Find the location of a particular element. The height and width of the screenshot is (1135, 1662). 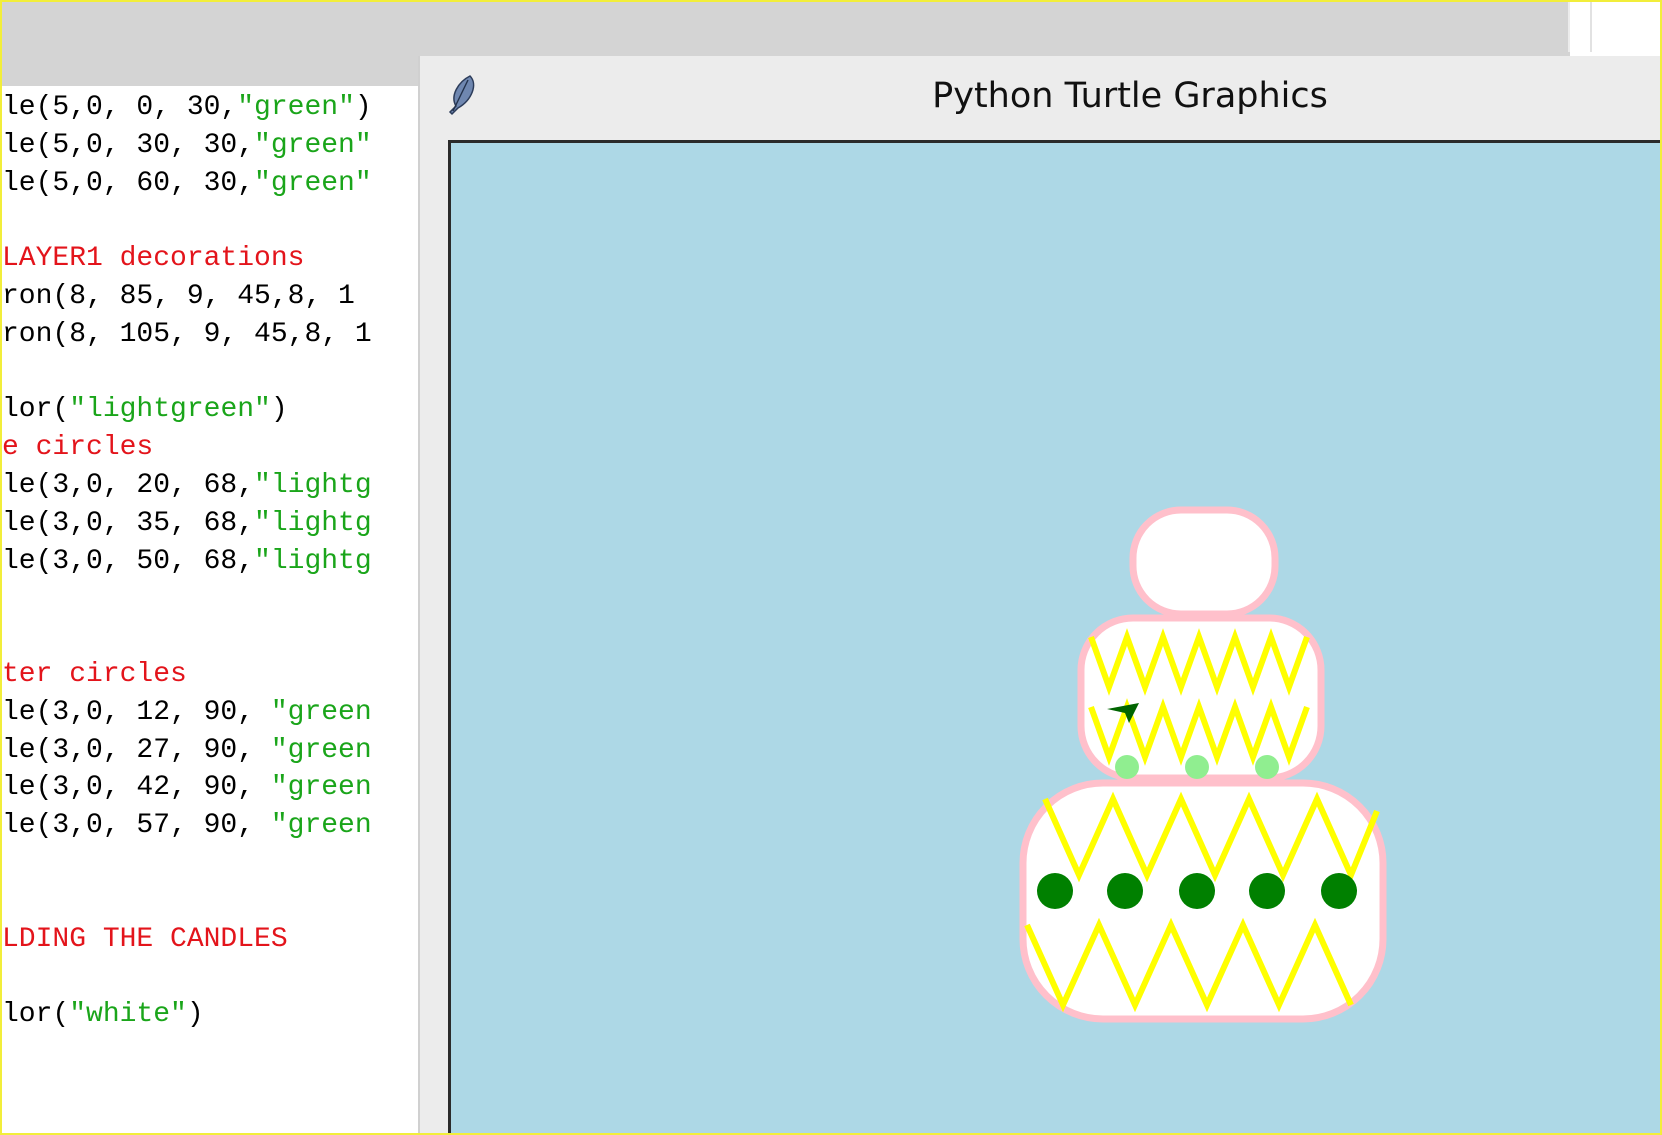

code-comment: ter circles is located at coordinates (94, 674).